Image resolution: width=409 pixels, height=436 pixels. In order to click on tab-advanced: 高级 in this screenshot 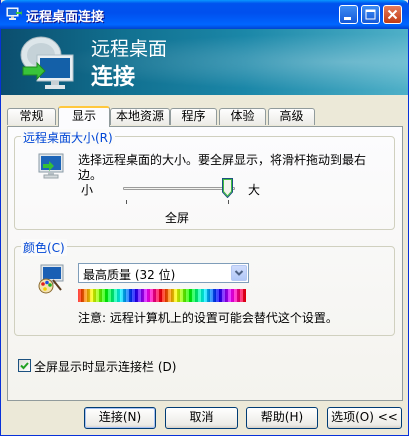, I will do `click(291, 116)`.